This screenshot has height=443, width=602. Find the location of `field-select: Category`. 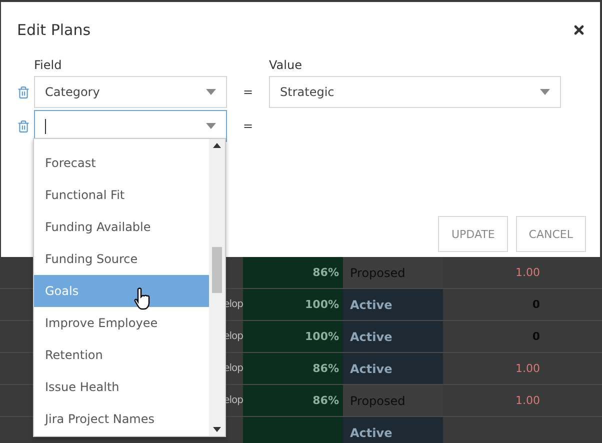

field-select: Category is located at coordinates (130, 92).